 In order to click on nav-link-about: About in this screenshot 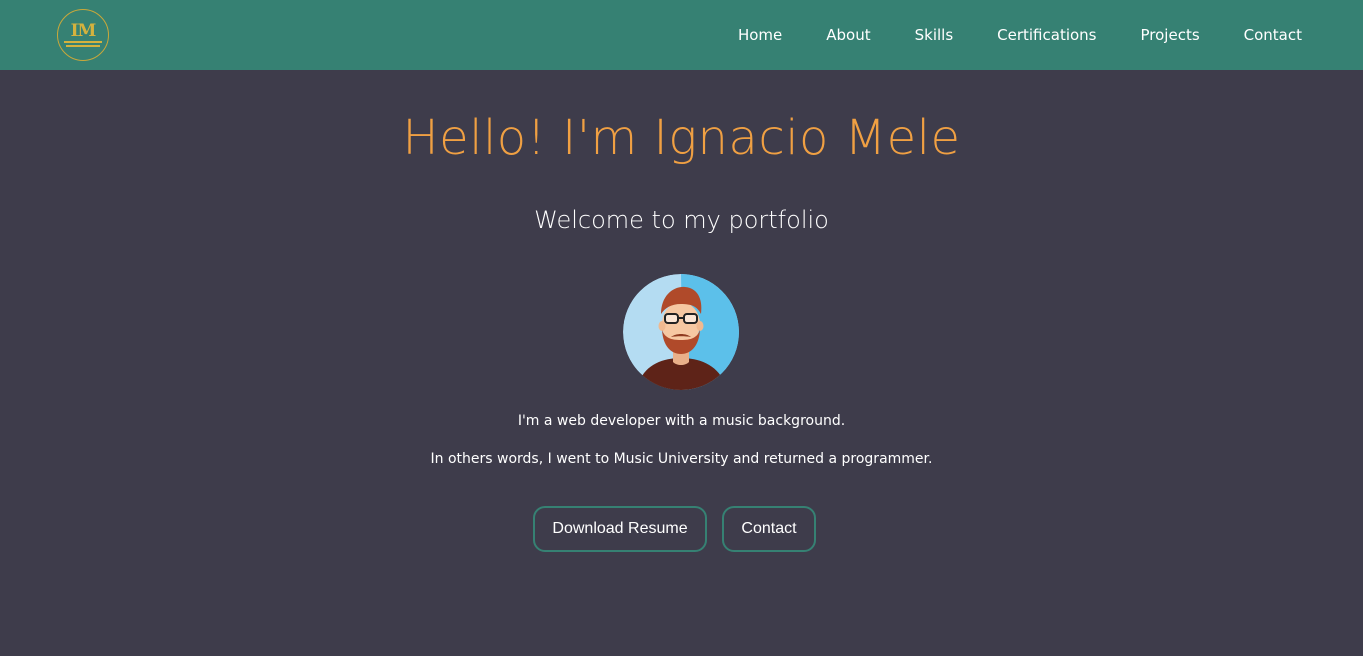, I will do `click(848, 35)`.